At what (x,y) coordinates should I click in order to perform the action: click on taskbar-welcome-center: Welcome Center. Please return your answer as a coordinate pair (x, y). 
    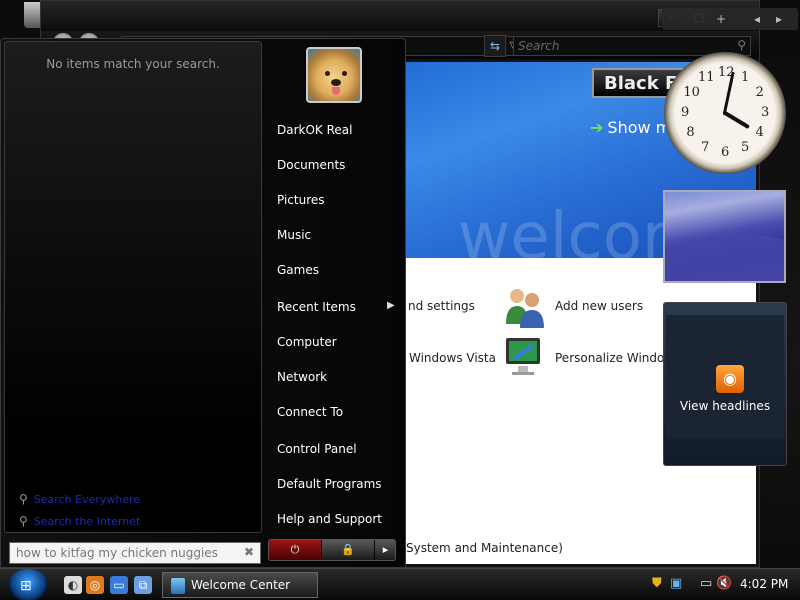
    Looking at the image, I should click on (240, 585).